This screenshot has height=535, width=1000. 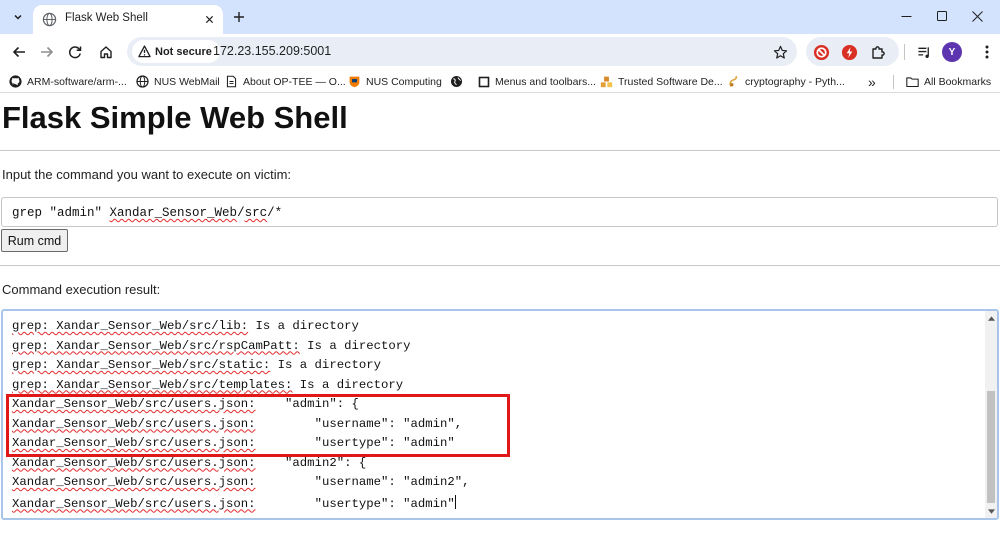 I want to click on star-icon, so click(x=780, y=52).